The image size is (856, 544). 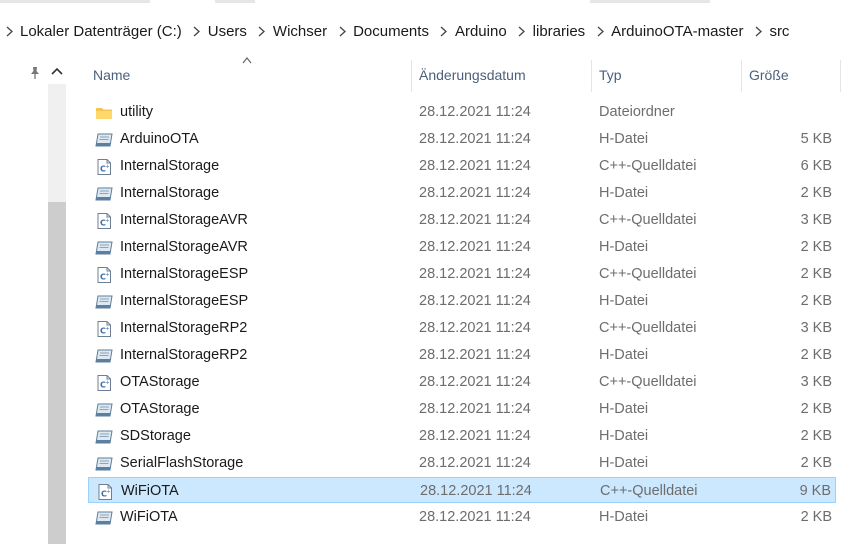 I want to click on file-name: ArduinoOTA, so click(x=159, y=139).